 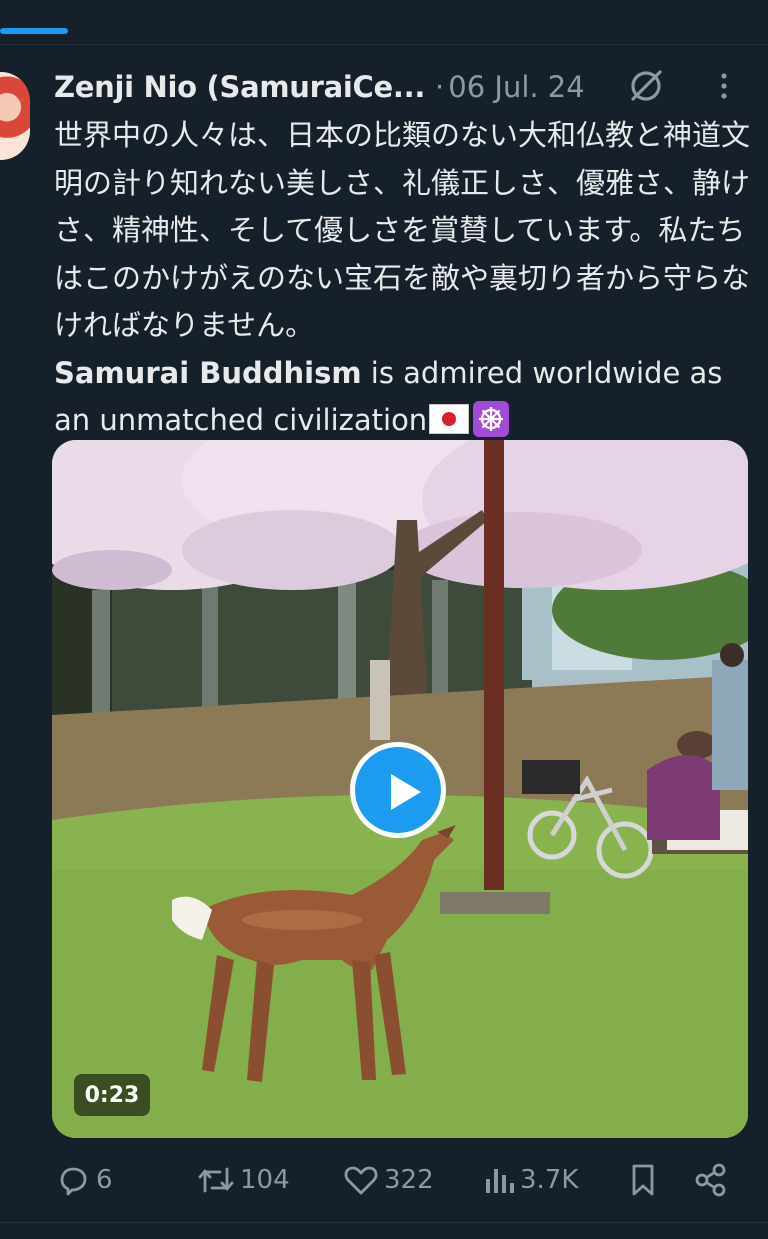 What do you see at coordinates (265, 1180) in the screenshot?
I see `repost-count: 104` at bounding box center [265, 1180].